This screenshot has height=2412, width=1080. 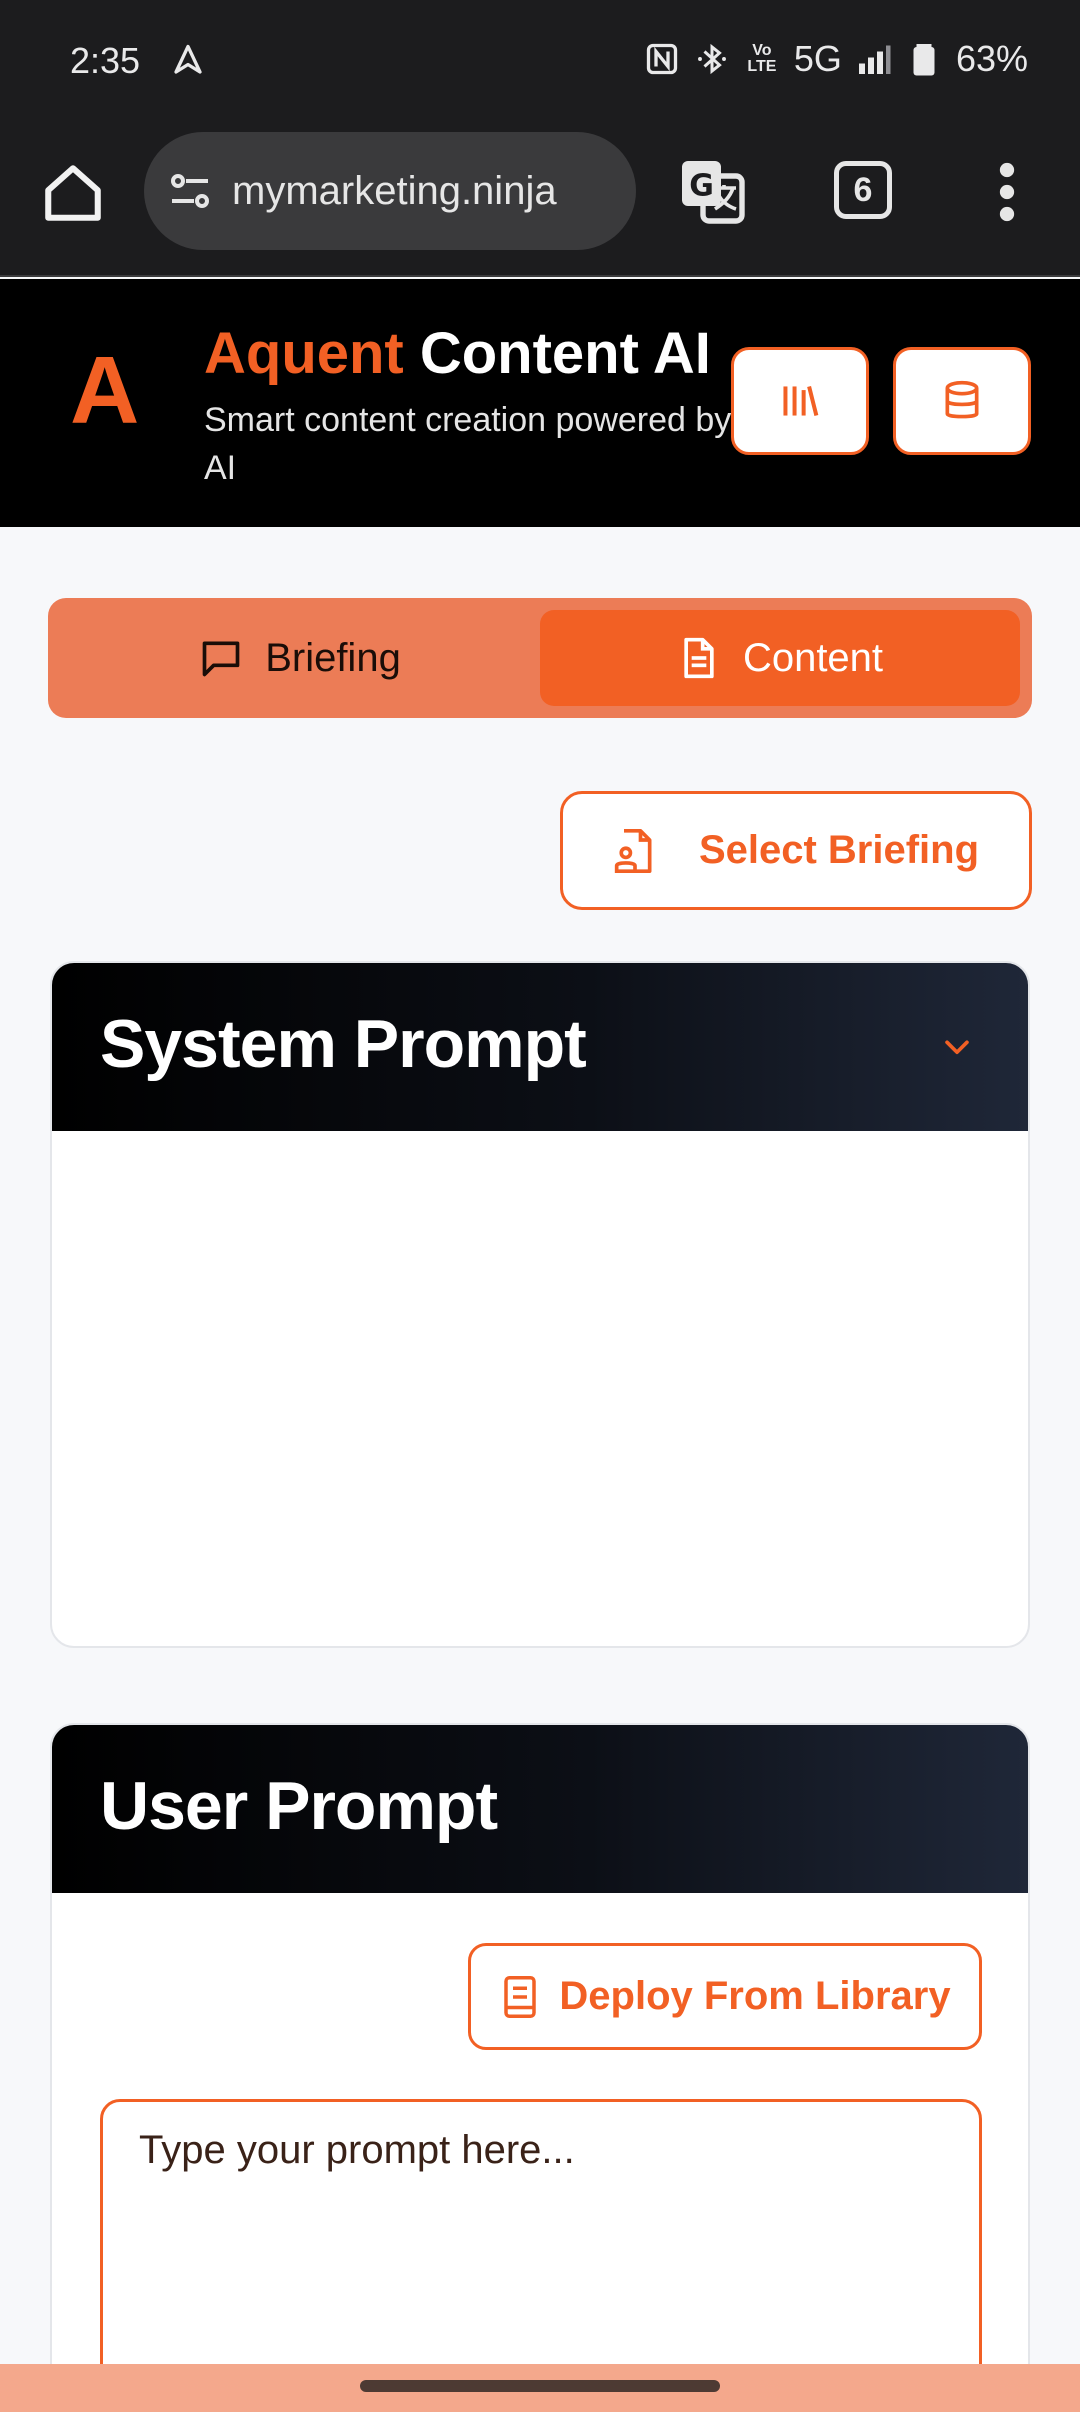 What do you see at coordinates (190, 191) in the screenshot?
I see `site-settings-icon` at bounding box center [190, 191].